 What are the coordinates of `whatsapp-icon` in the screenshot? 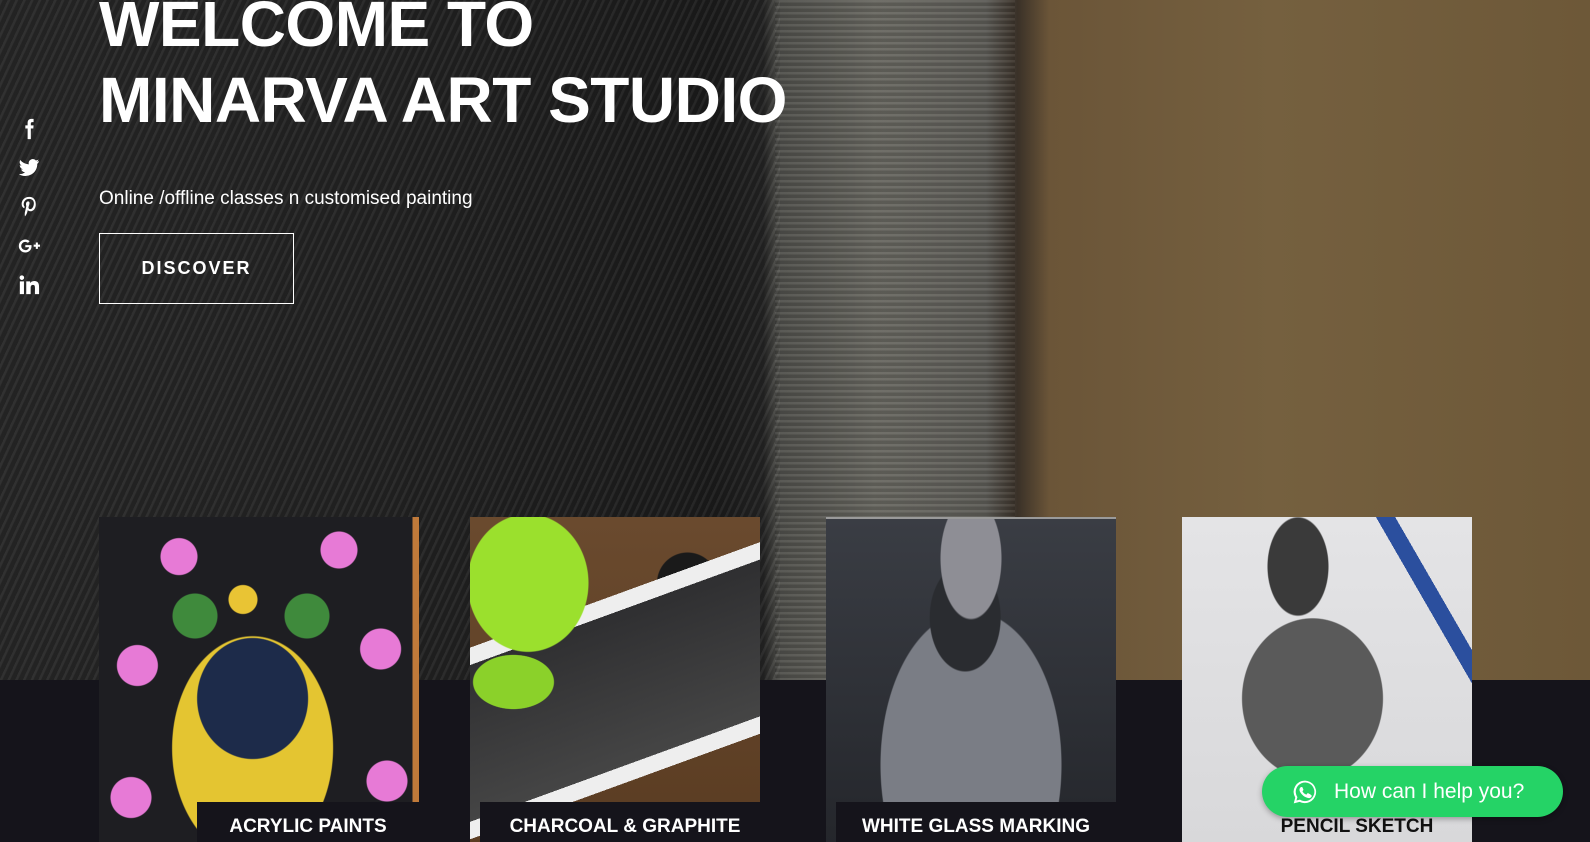 It's located at (1305, 792).